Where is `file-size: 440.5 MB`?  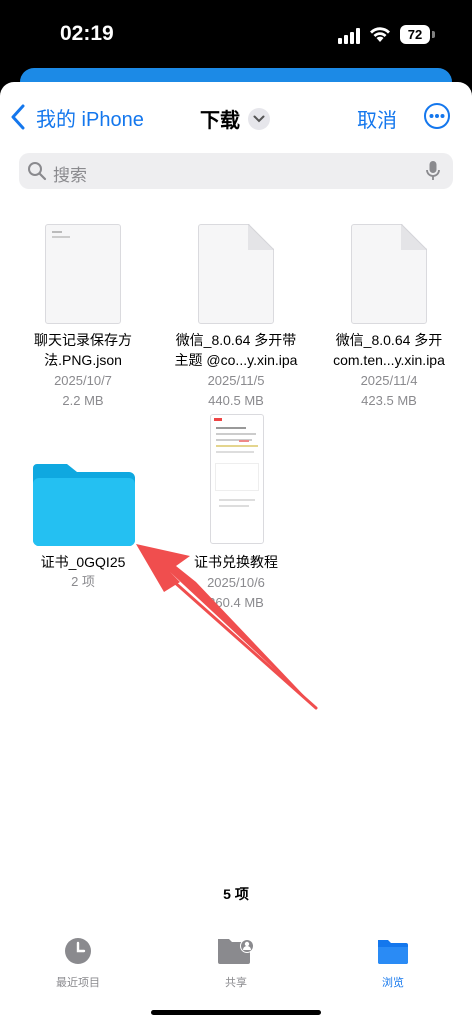 file-size: 440.5 MB is located at coordinates (236, 400).